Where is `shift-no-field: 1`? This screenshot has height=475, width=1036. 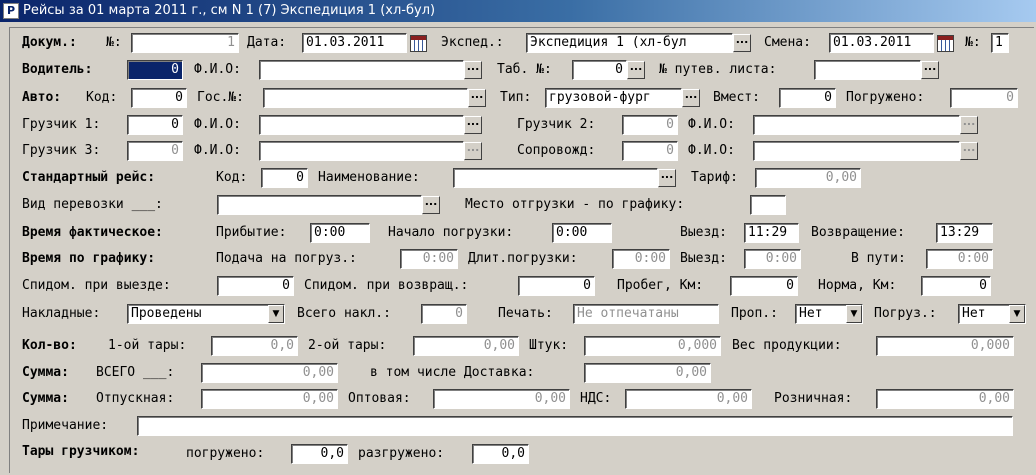
shift-no-field: 1 is located at coordinates (1000, 43).